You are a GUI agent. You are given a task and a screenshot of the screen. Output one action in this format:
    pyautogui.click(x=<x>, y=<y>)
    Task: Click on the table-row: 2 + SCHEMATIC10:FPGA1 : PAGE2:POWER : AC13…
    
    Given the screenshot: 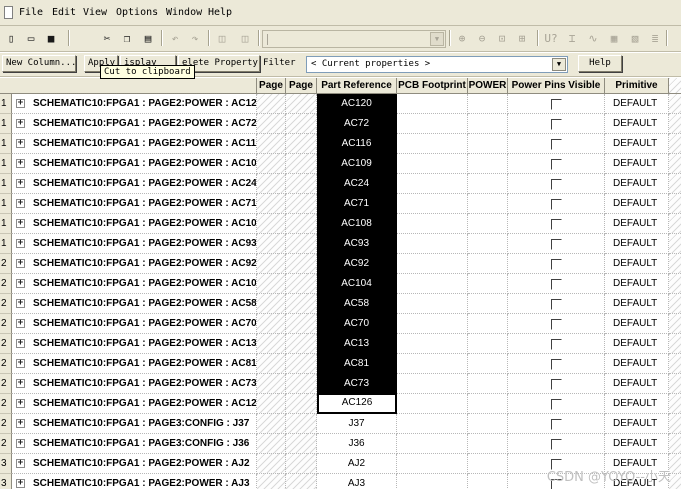 What is the action you would take?
    pyautogui.click(x=340, y=344)
    